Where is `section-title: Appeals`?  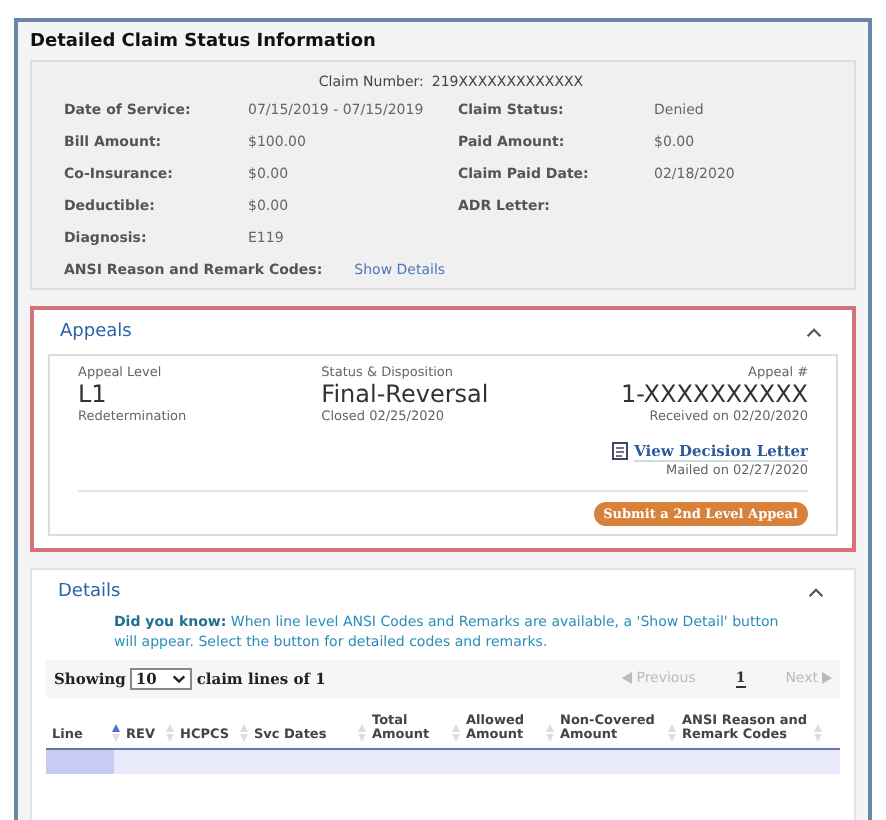 section-title: Appeals is located at coordinates (96, 332).